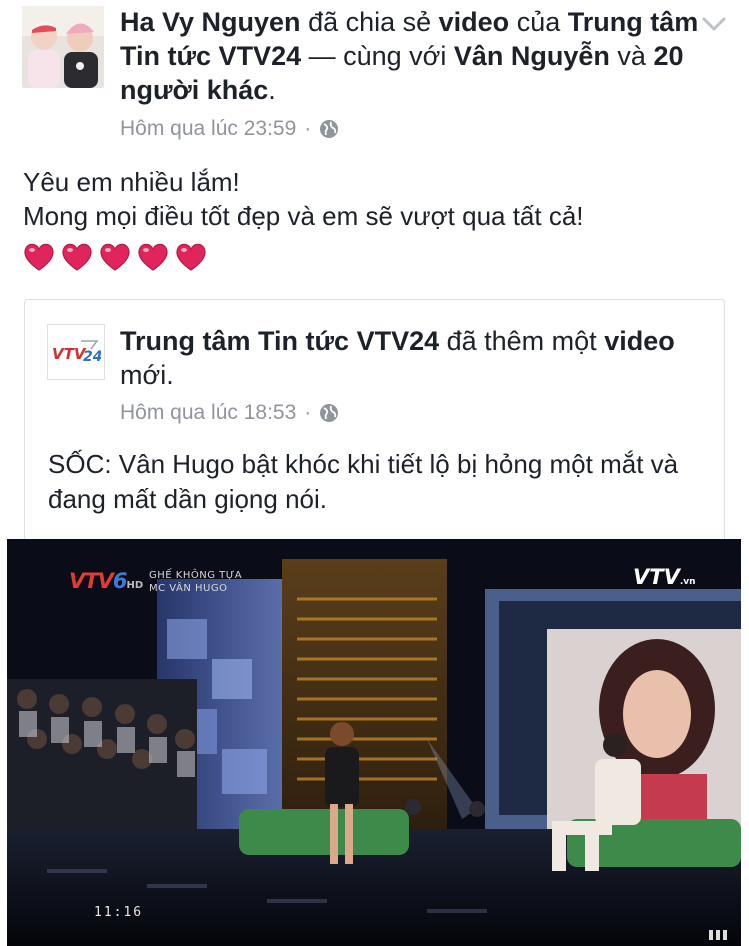  What do you see at coordinates (131, 182) in the screenshot?
I see `post-text-line: Yêu em nhiều lắm!` at bounding box center [131, 182].